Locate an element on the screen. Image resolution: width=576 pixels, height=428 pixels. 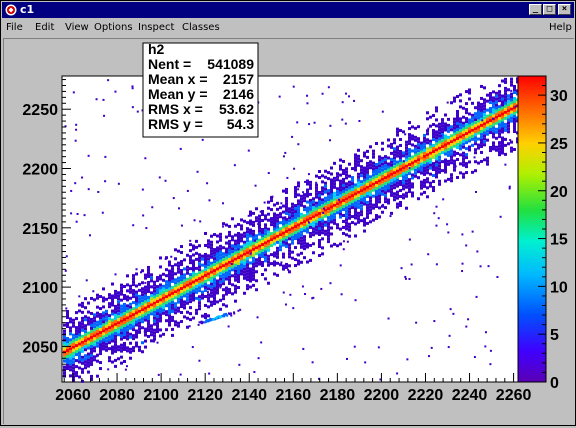
menu-inspect: Inspect is located at coordinates (156, 27).